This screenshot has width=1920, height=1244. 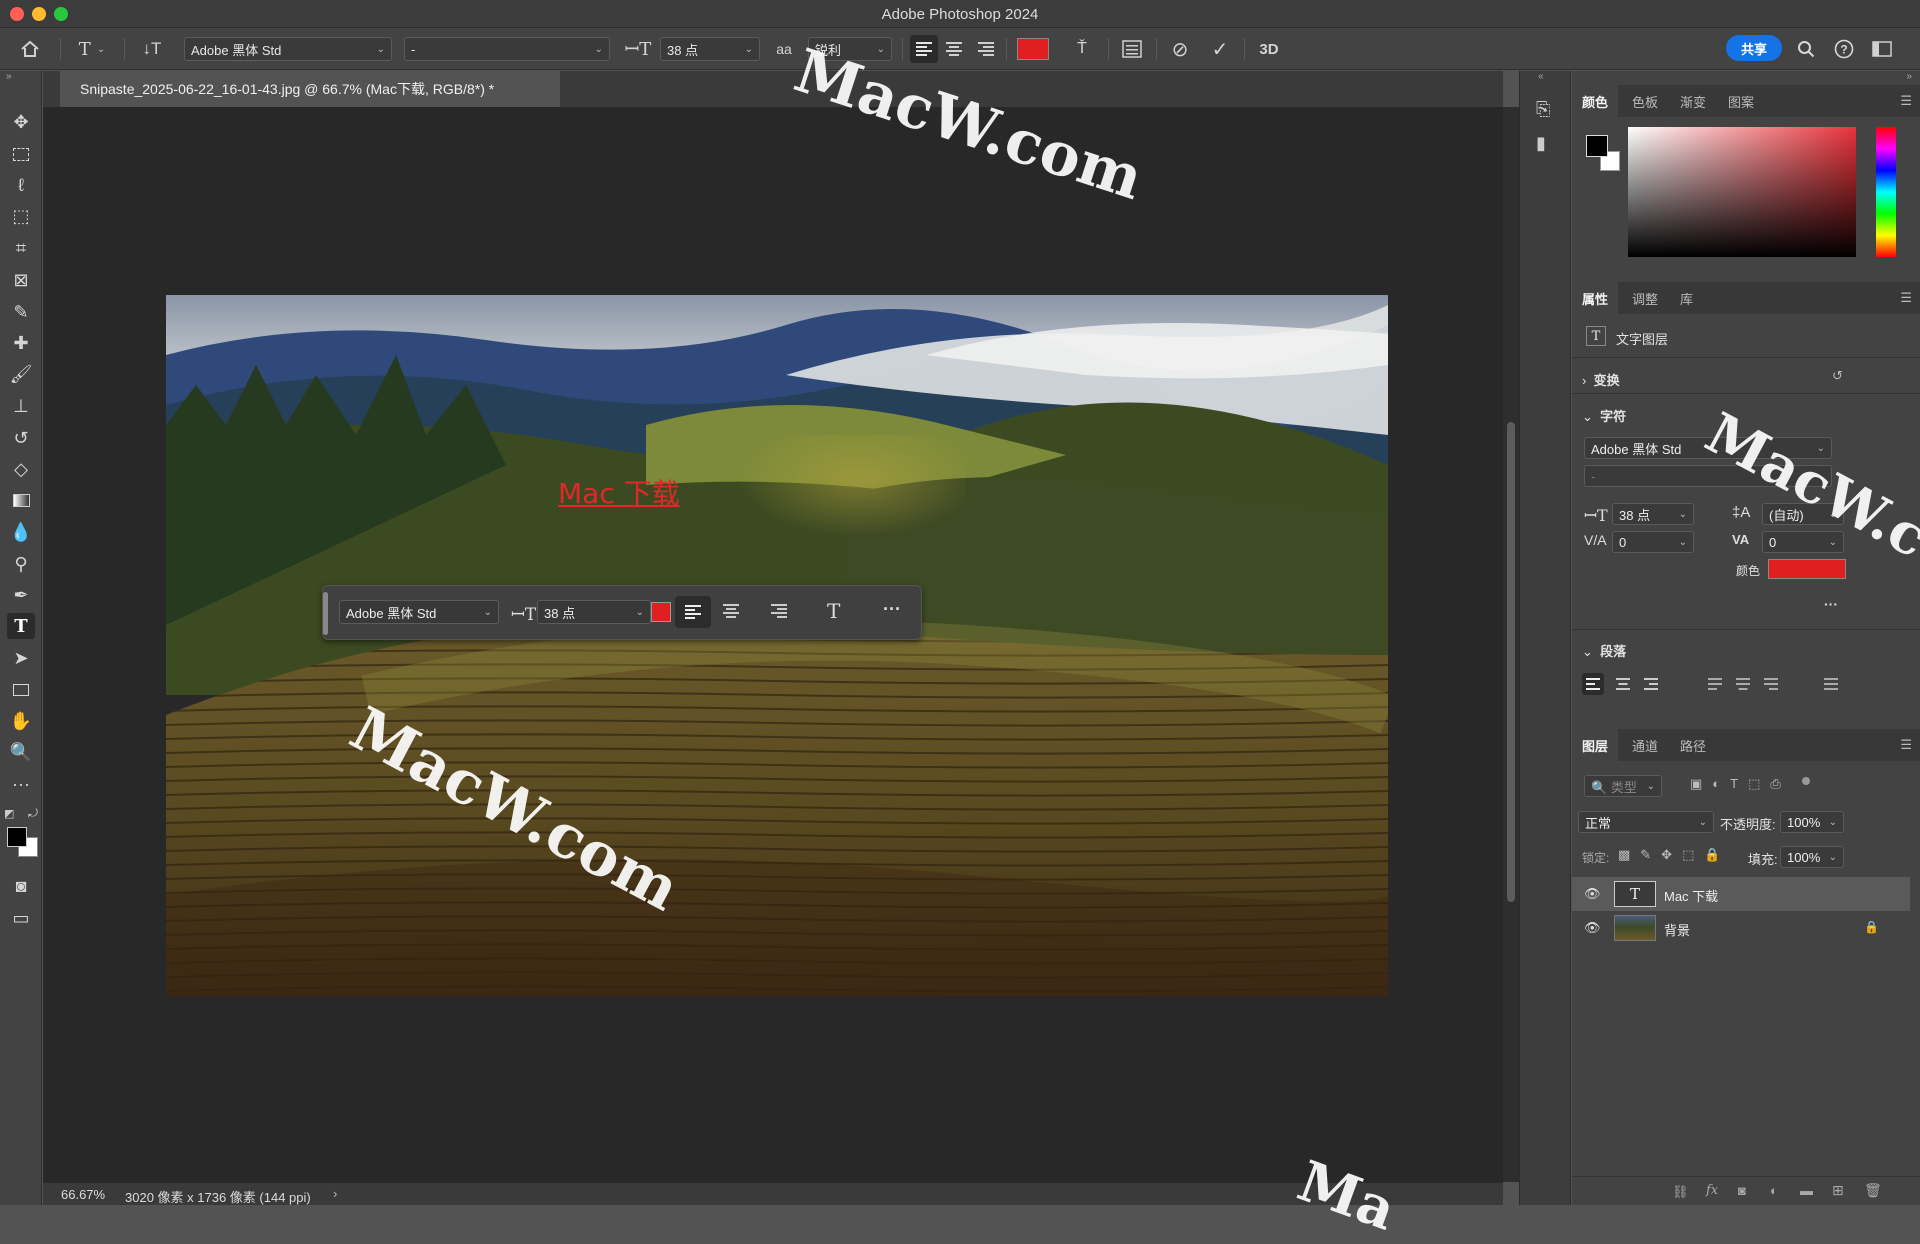 What do you see at coordinates (21, 122) in the screenshot?
I see `move-tool-icon: ✥` at bounding box center [21, 122].